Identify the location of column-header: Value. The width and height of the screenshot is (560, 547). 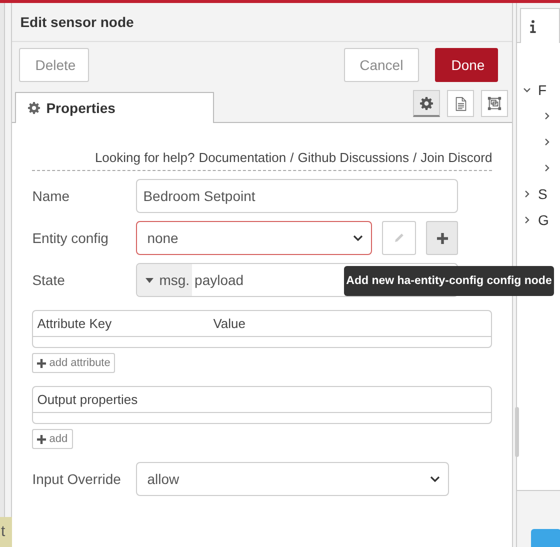
(229, 323).